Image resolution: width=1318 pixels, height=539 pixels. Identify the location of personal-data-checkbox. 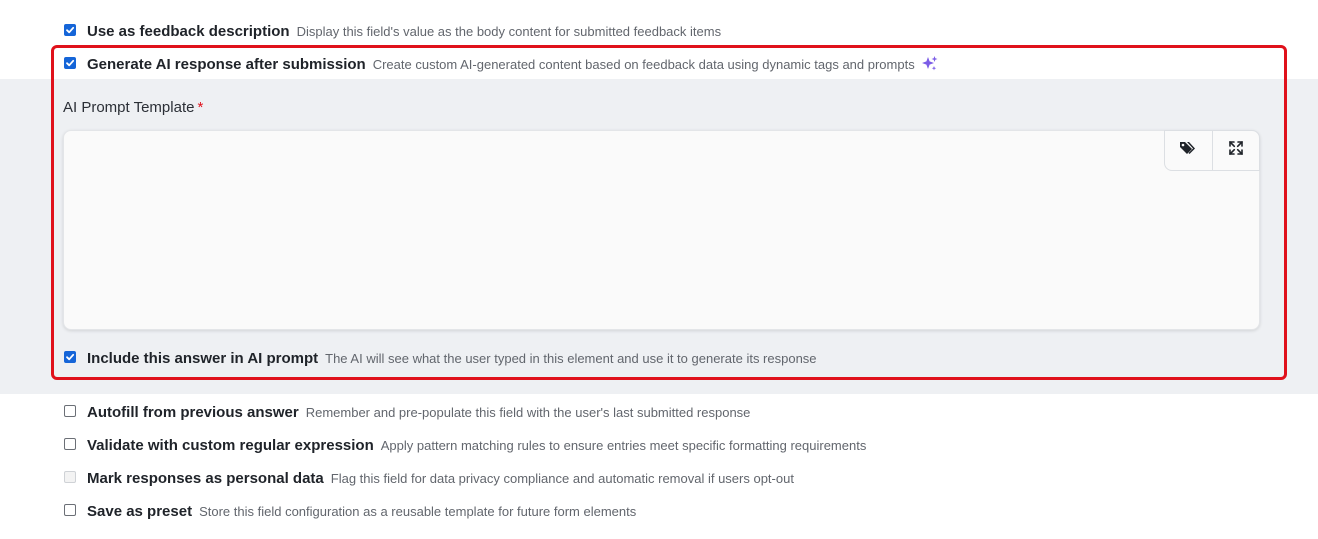
(70, 477).